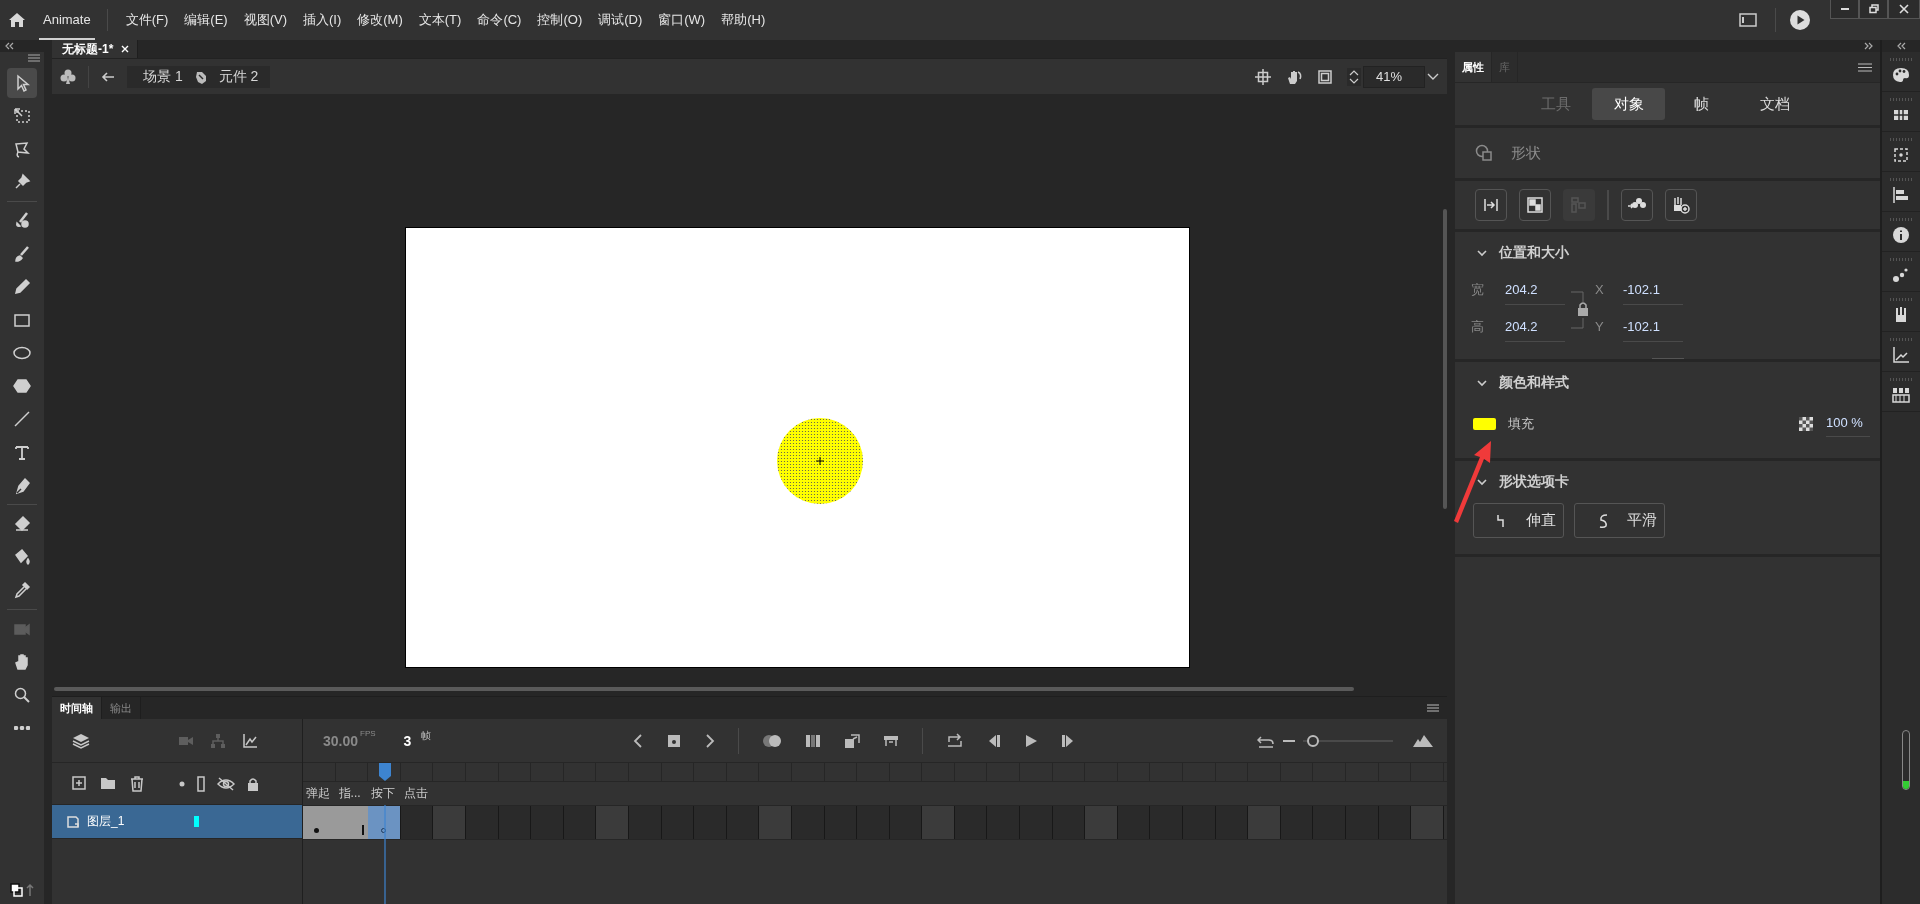 Image resolution: width=1920 pixels, height=904 pixels. Describe the element at coordinates (1484, 424) in the screenshot. I see `fill-swatch` at that location.